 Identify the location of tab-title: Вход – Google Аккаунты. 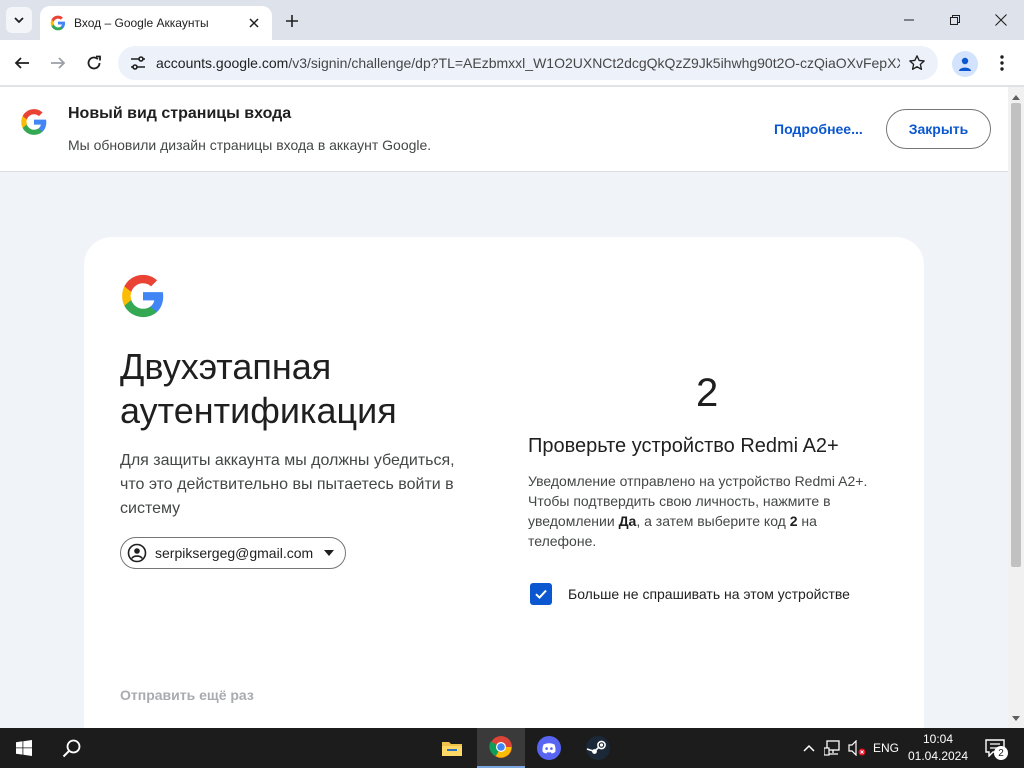
(141, 23).